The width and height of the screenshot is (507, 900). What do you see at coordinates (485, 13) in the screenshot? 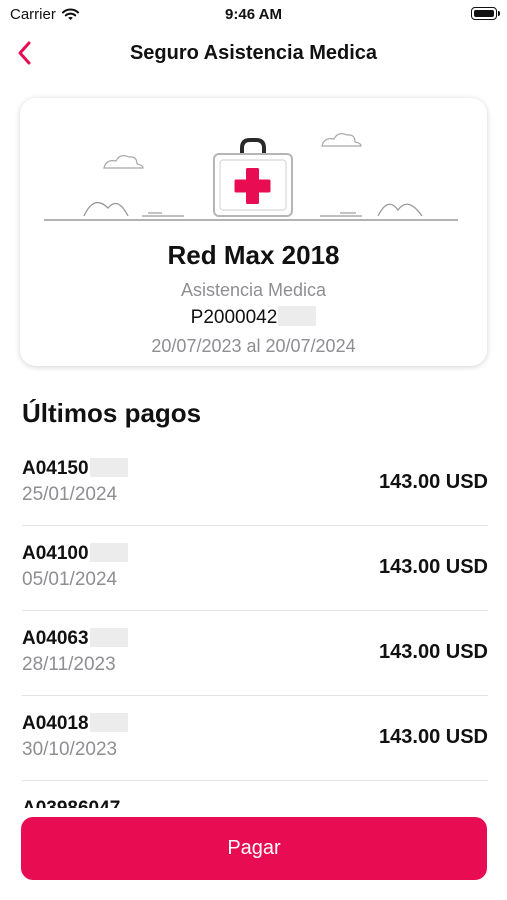
I see `battery-icon` at bounding box center [485, 13].